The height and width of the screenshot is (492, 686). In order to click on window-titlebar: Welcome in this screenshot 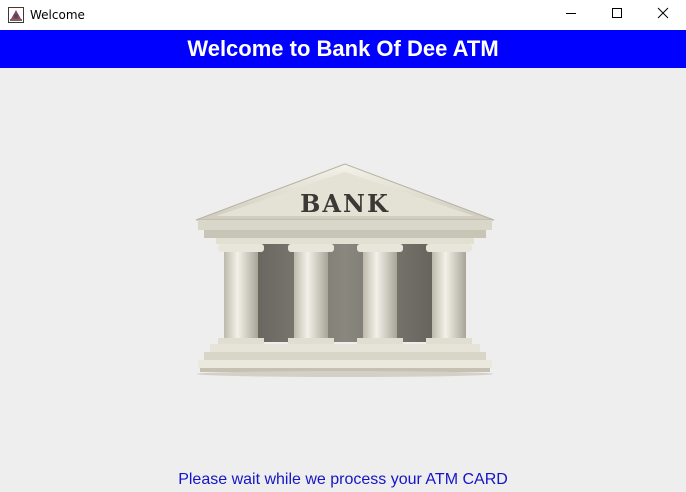, I will do `click(343, 15)`.